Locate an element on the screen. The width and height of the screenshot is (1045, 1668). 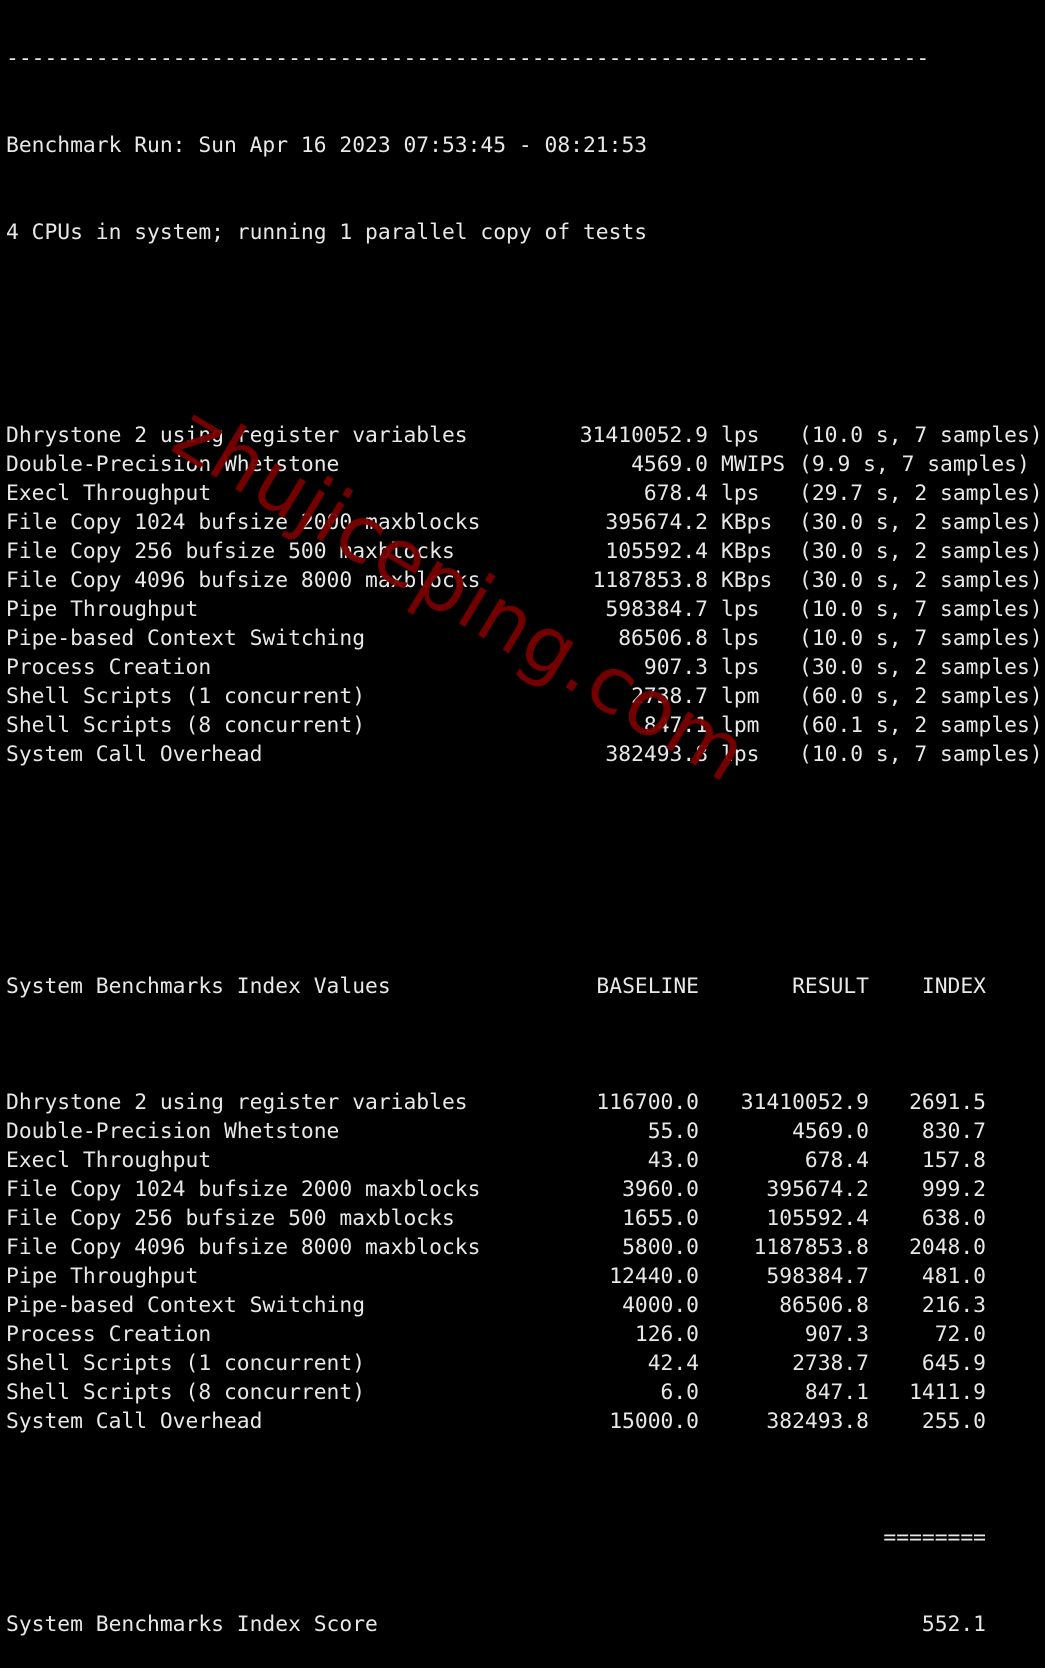
index-row-name: Shell Scripts (1 concurrent) is located at coordinates (186, 1363).